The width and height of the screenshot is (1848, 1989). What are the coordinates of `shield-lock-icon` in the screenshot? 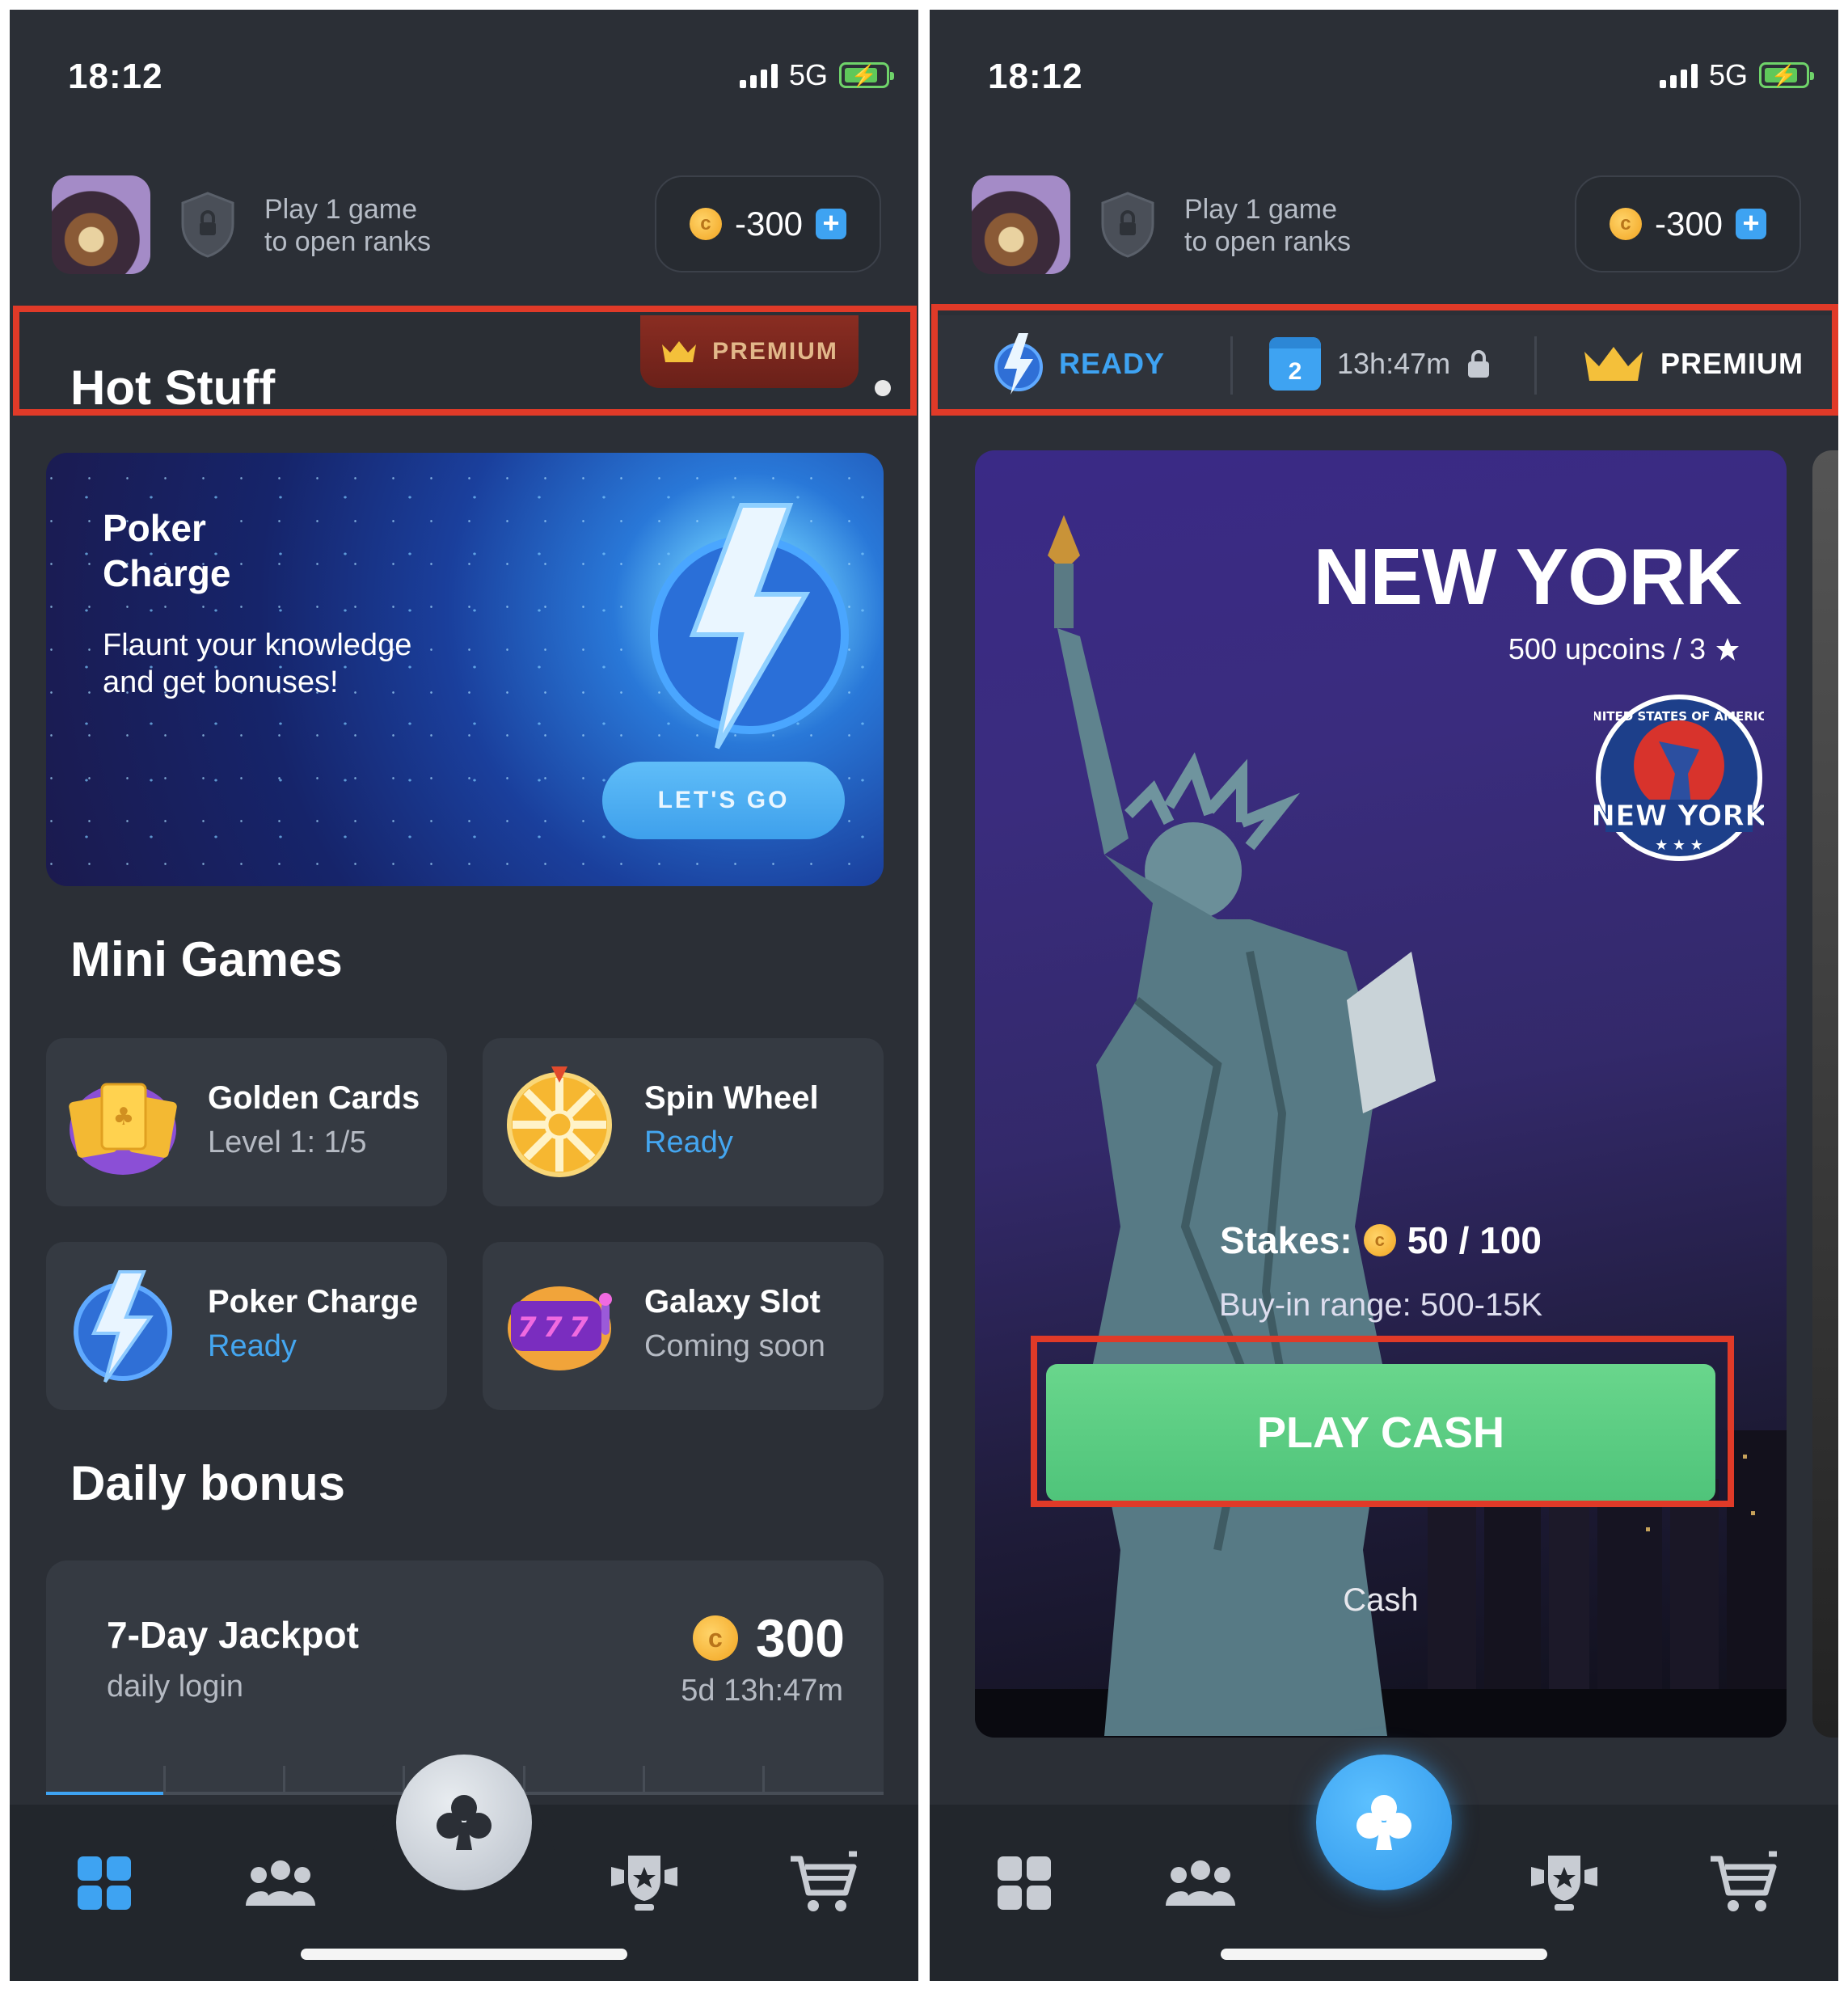 It's located at (1127, 225).